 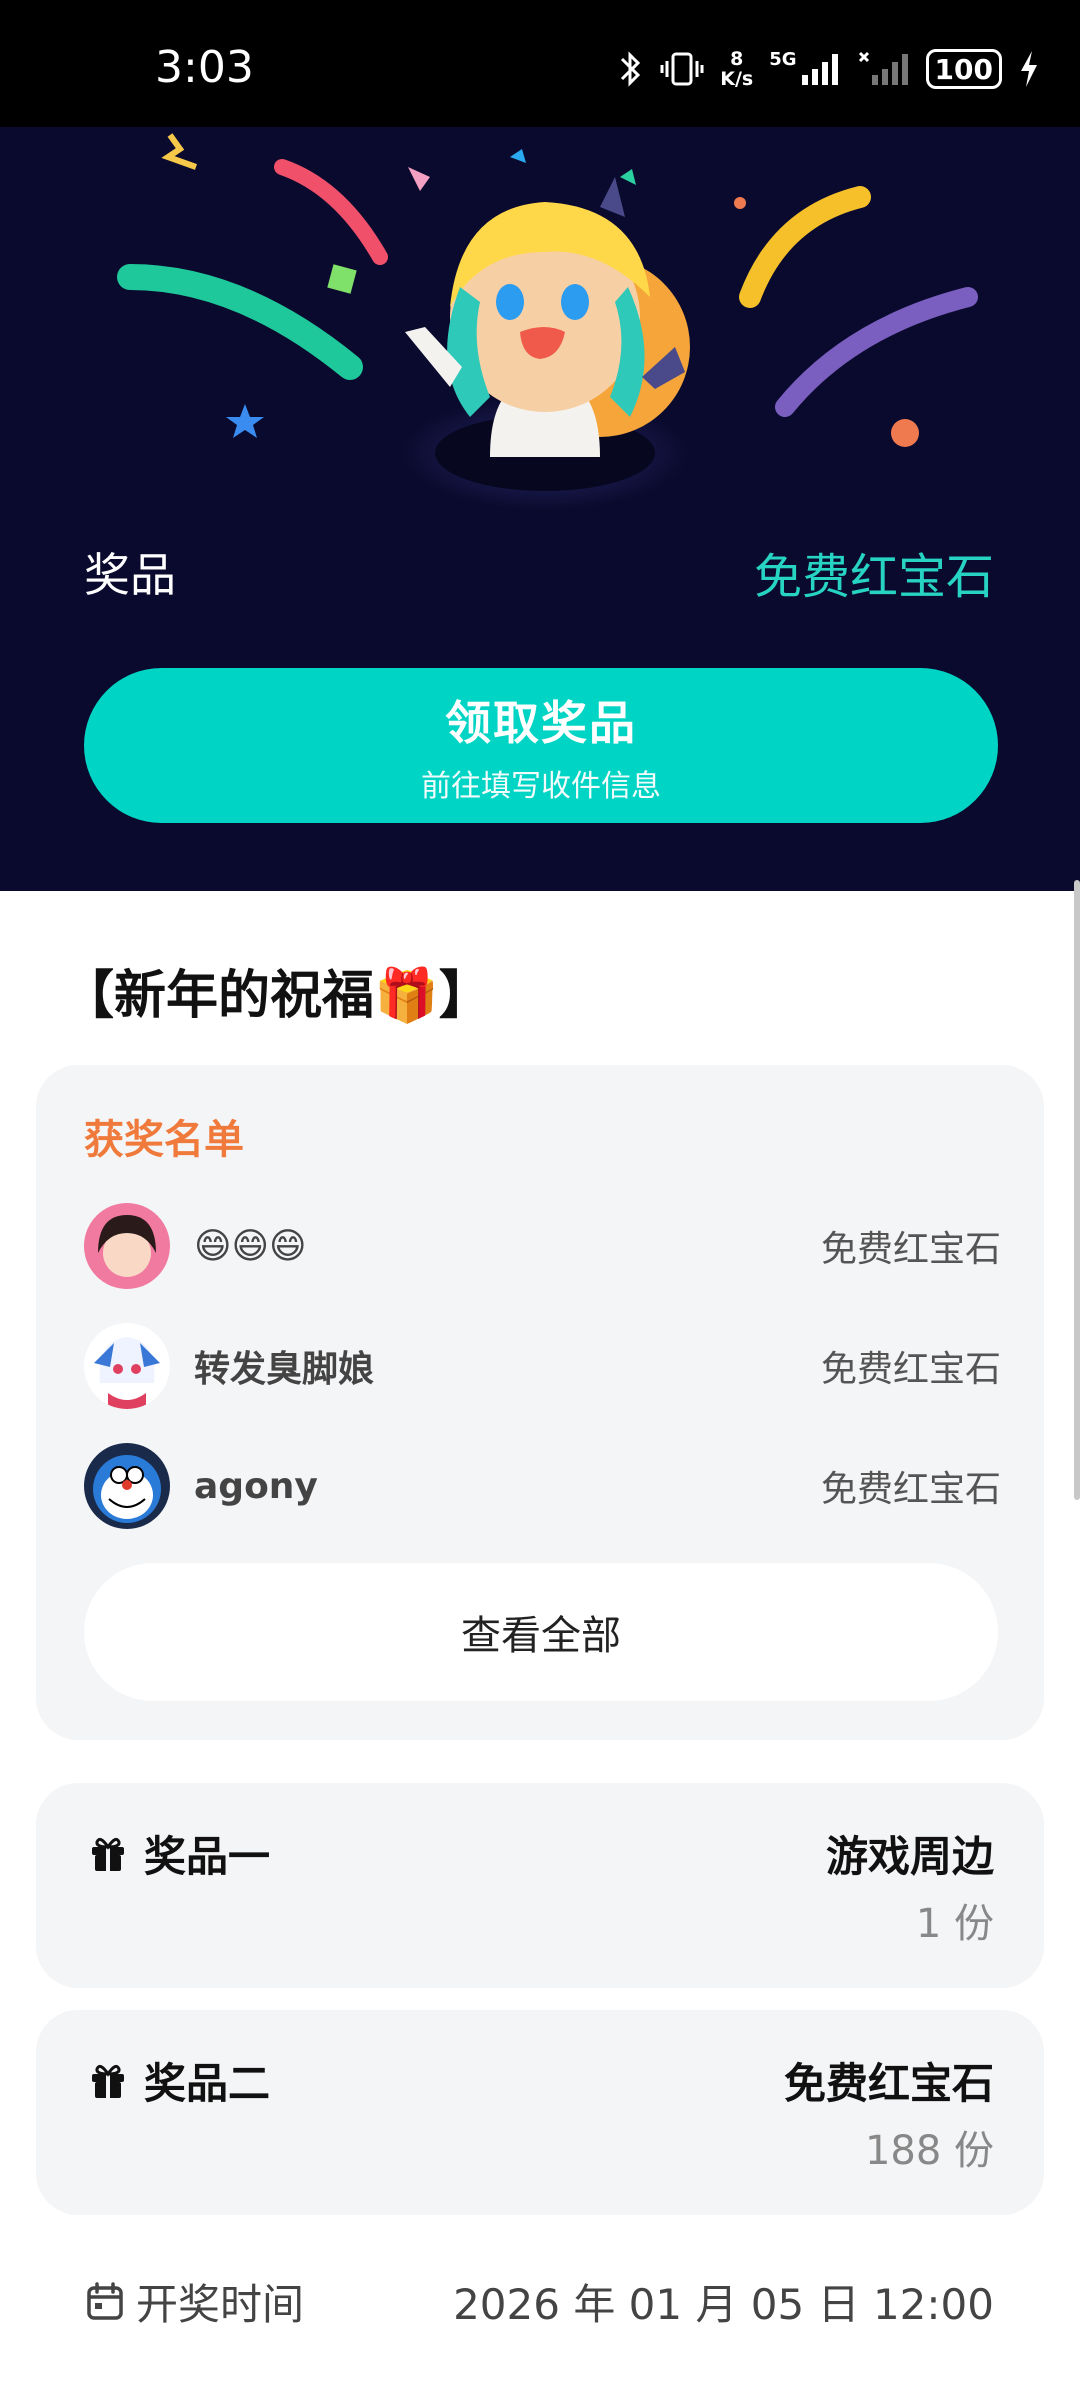 What do you see at coordinates (540, 2112) in the screenshot?
I see `prize-card-2: 奖品二 免费红宝石 188 份` at bounding box center [540, 2112].